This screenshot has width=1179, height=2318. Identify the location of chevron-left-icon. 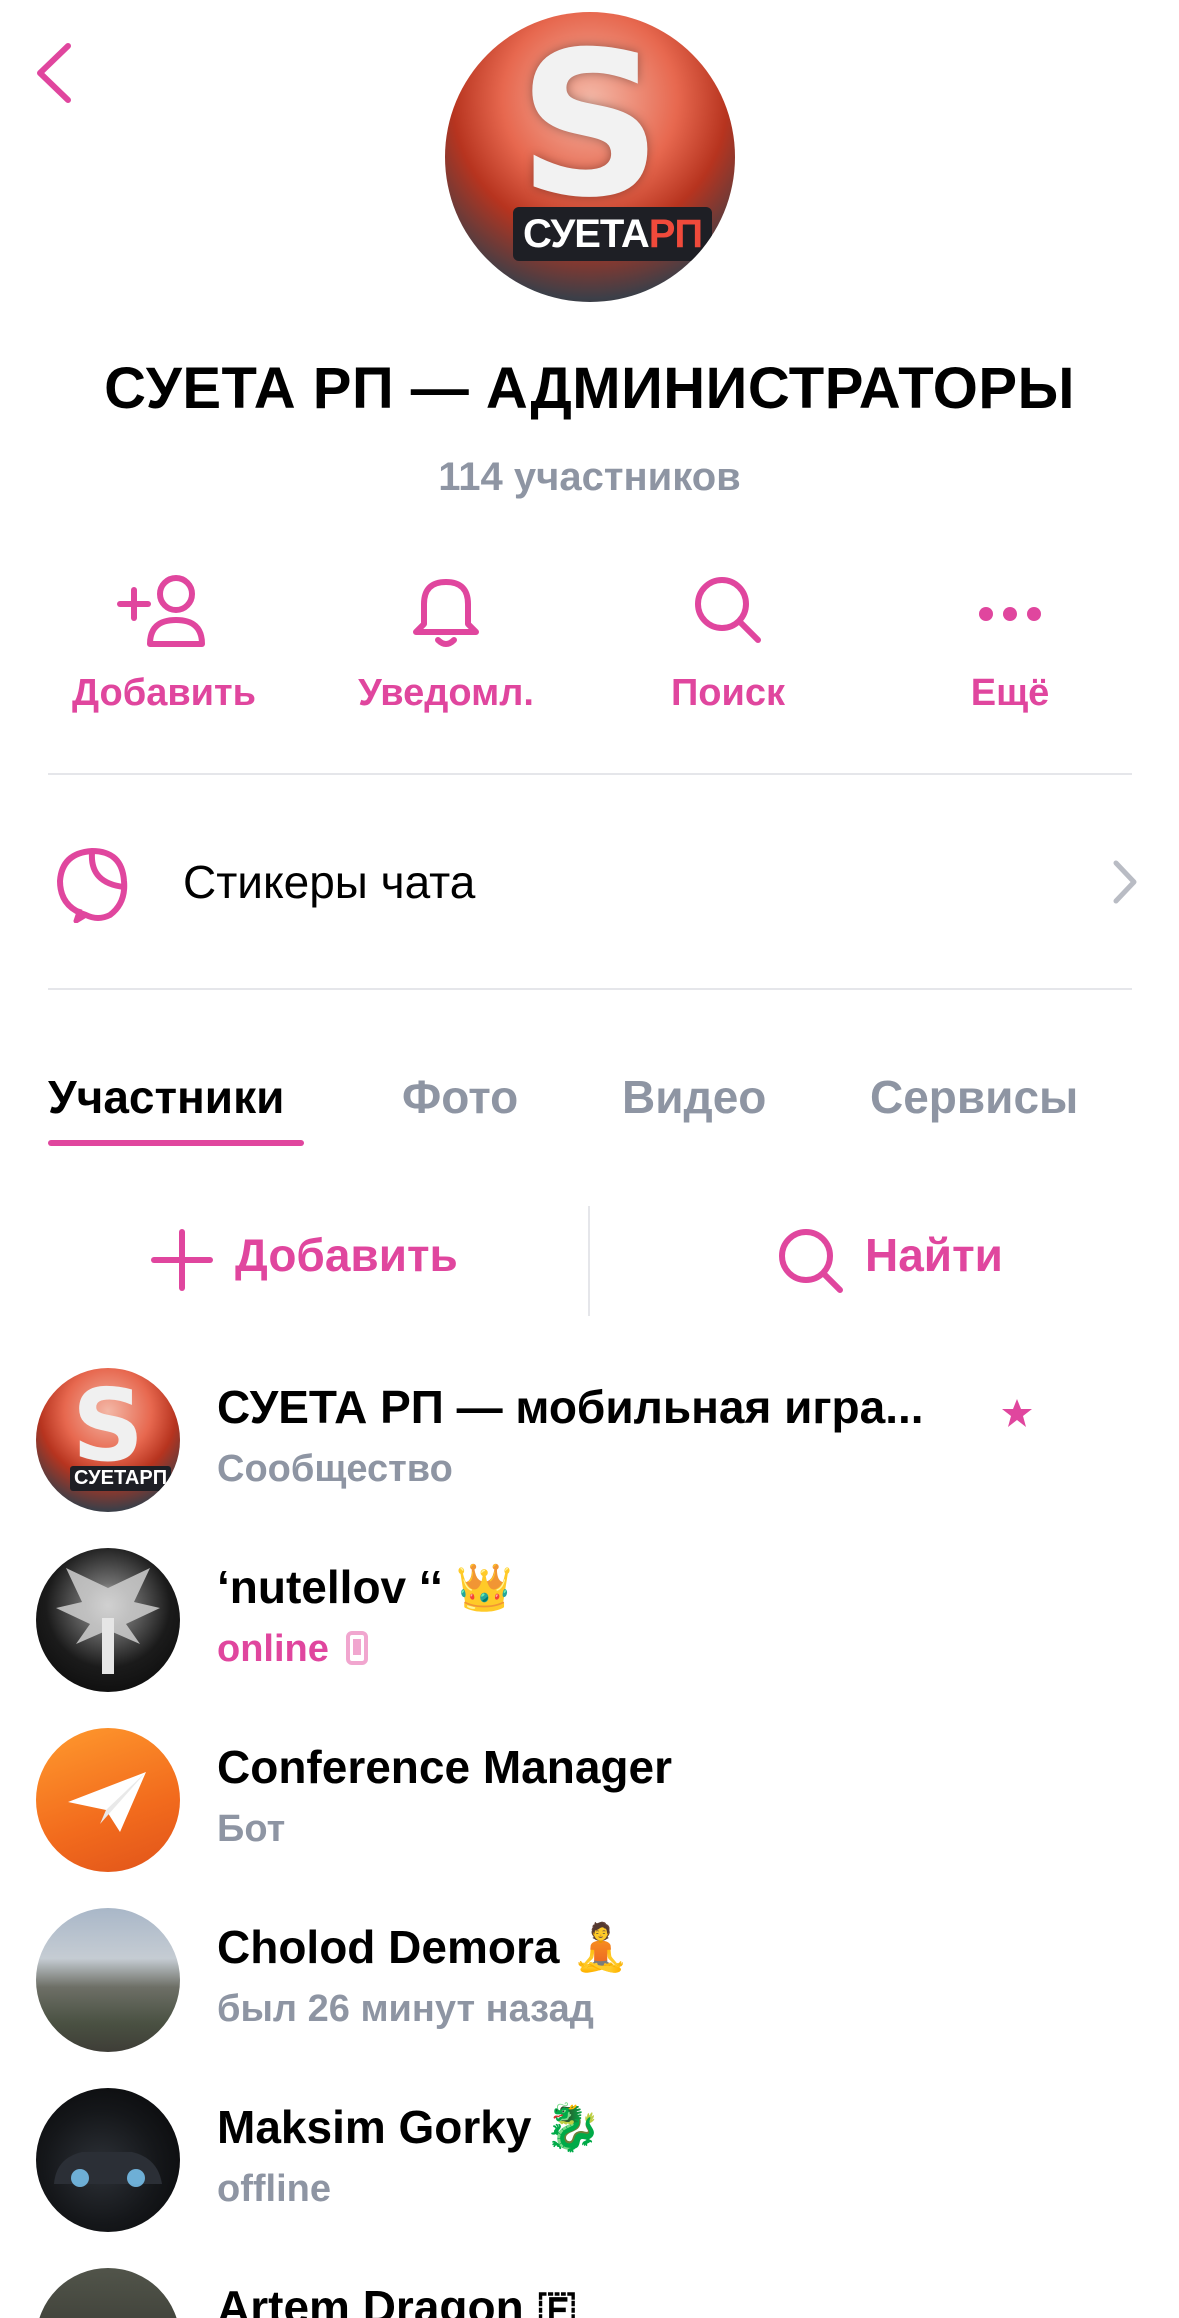
(54, 73).